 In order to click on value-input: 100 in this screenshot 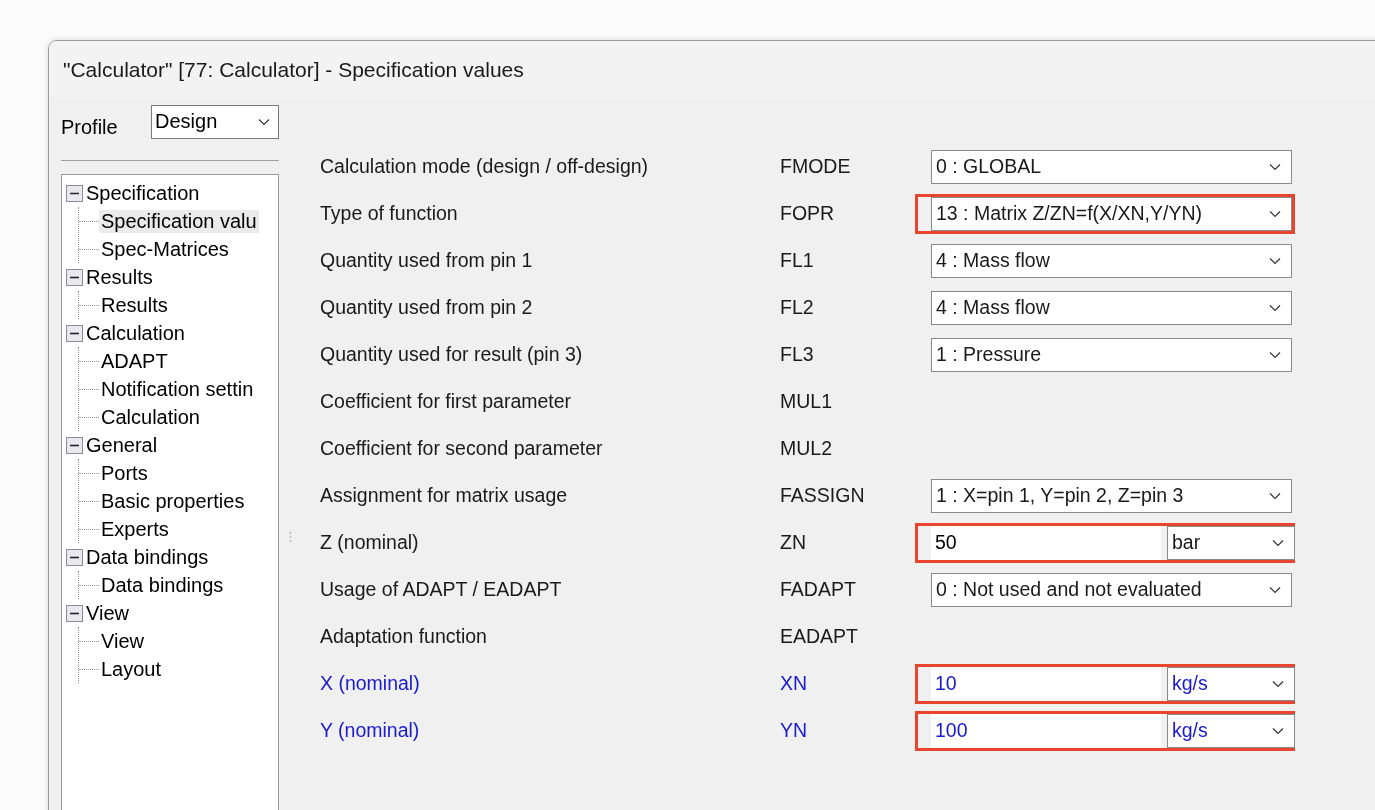, I will do `click(1046, 730)`.